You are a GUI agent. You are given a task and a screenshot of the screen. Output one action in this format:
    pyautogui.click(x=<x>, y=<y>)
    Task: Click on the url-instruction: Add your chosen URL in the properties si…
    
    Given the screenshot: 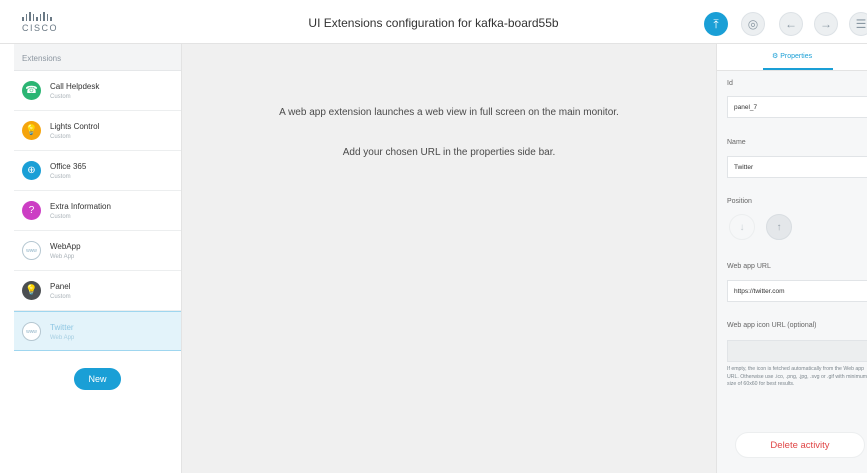 What is the action you would take?
    pyautogui.click(x=449, y=152)
    